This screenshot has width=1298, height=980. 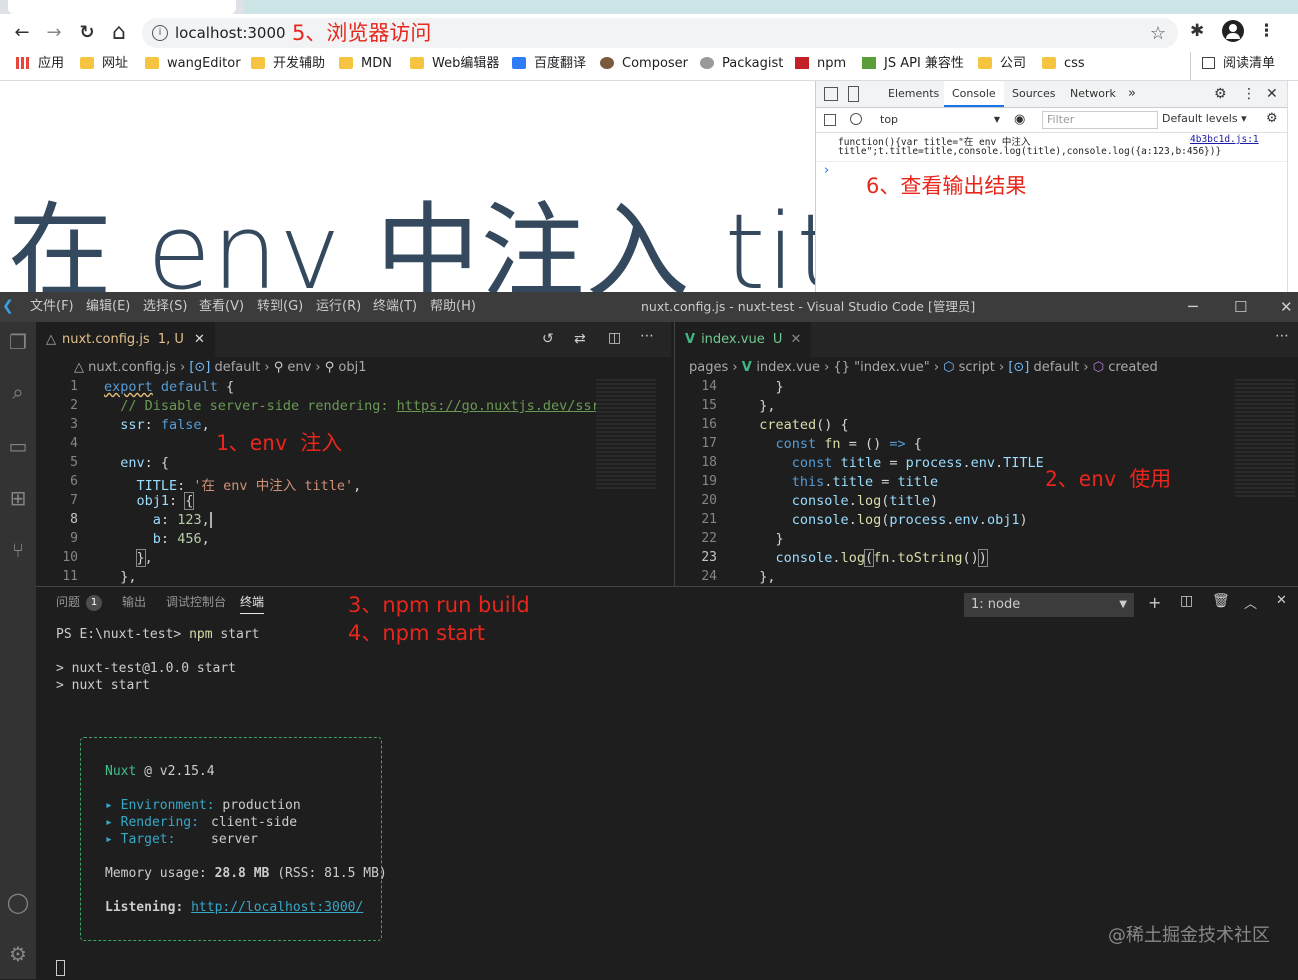 What do you see at coordinates (1093, 94) in the screenshot?
I see `tab-network: Network` at bounding box center [1093, 94].